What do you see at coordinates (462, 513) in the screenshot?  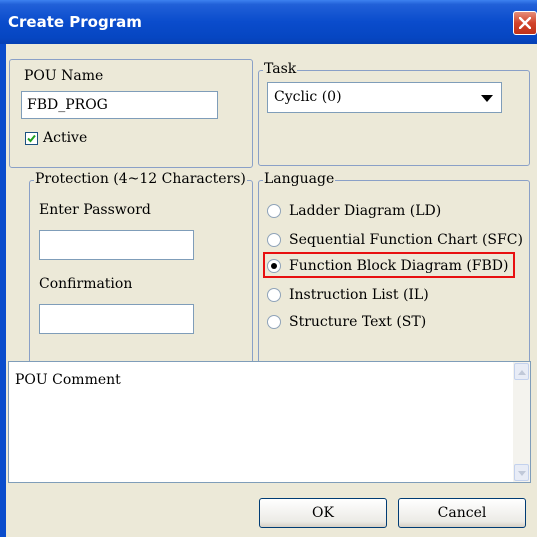 I see `cancel-button: Cancel` at bounding box center [462, 513].